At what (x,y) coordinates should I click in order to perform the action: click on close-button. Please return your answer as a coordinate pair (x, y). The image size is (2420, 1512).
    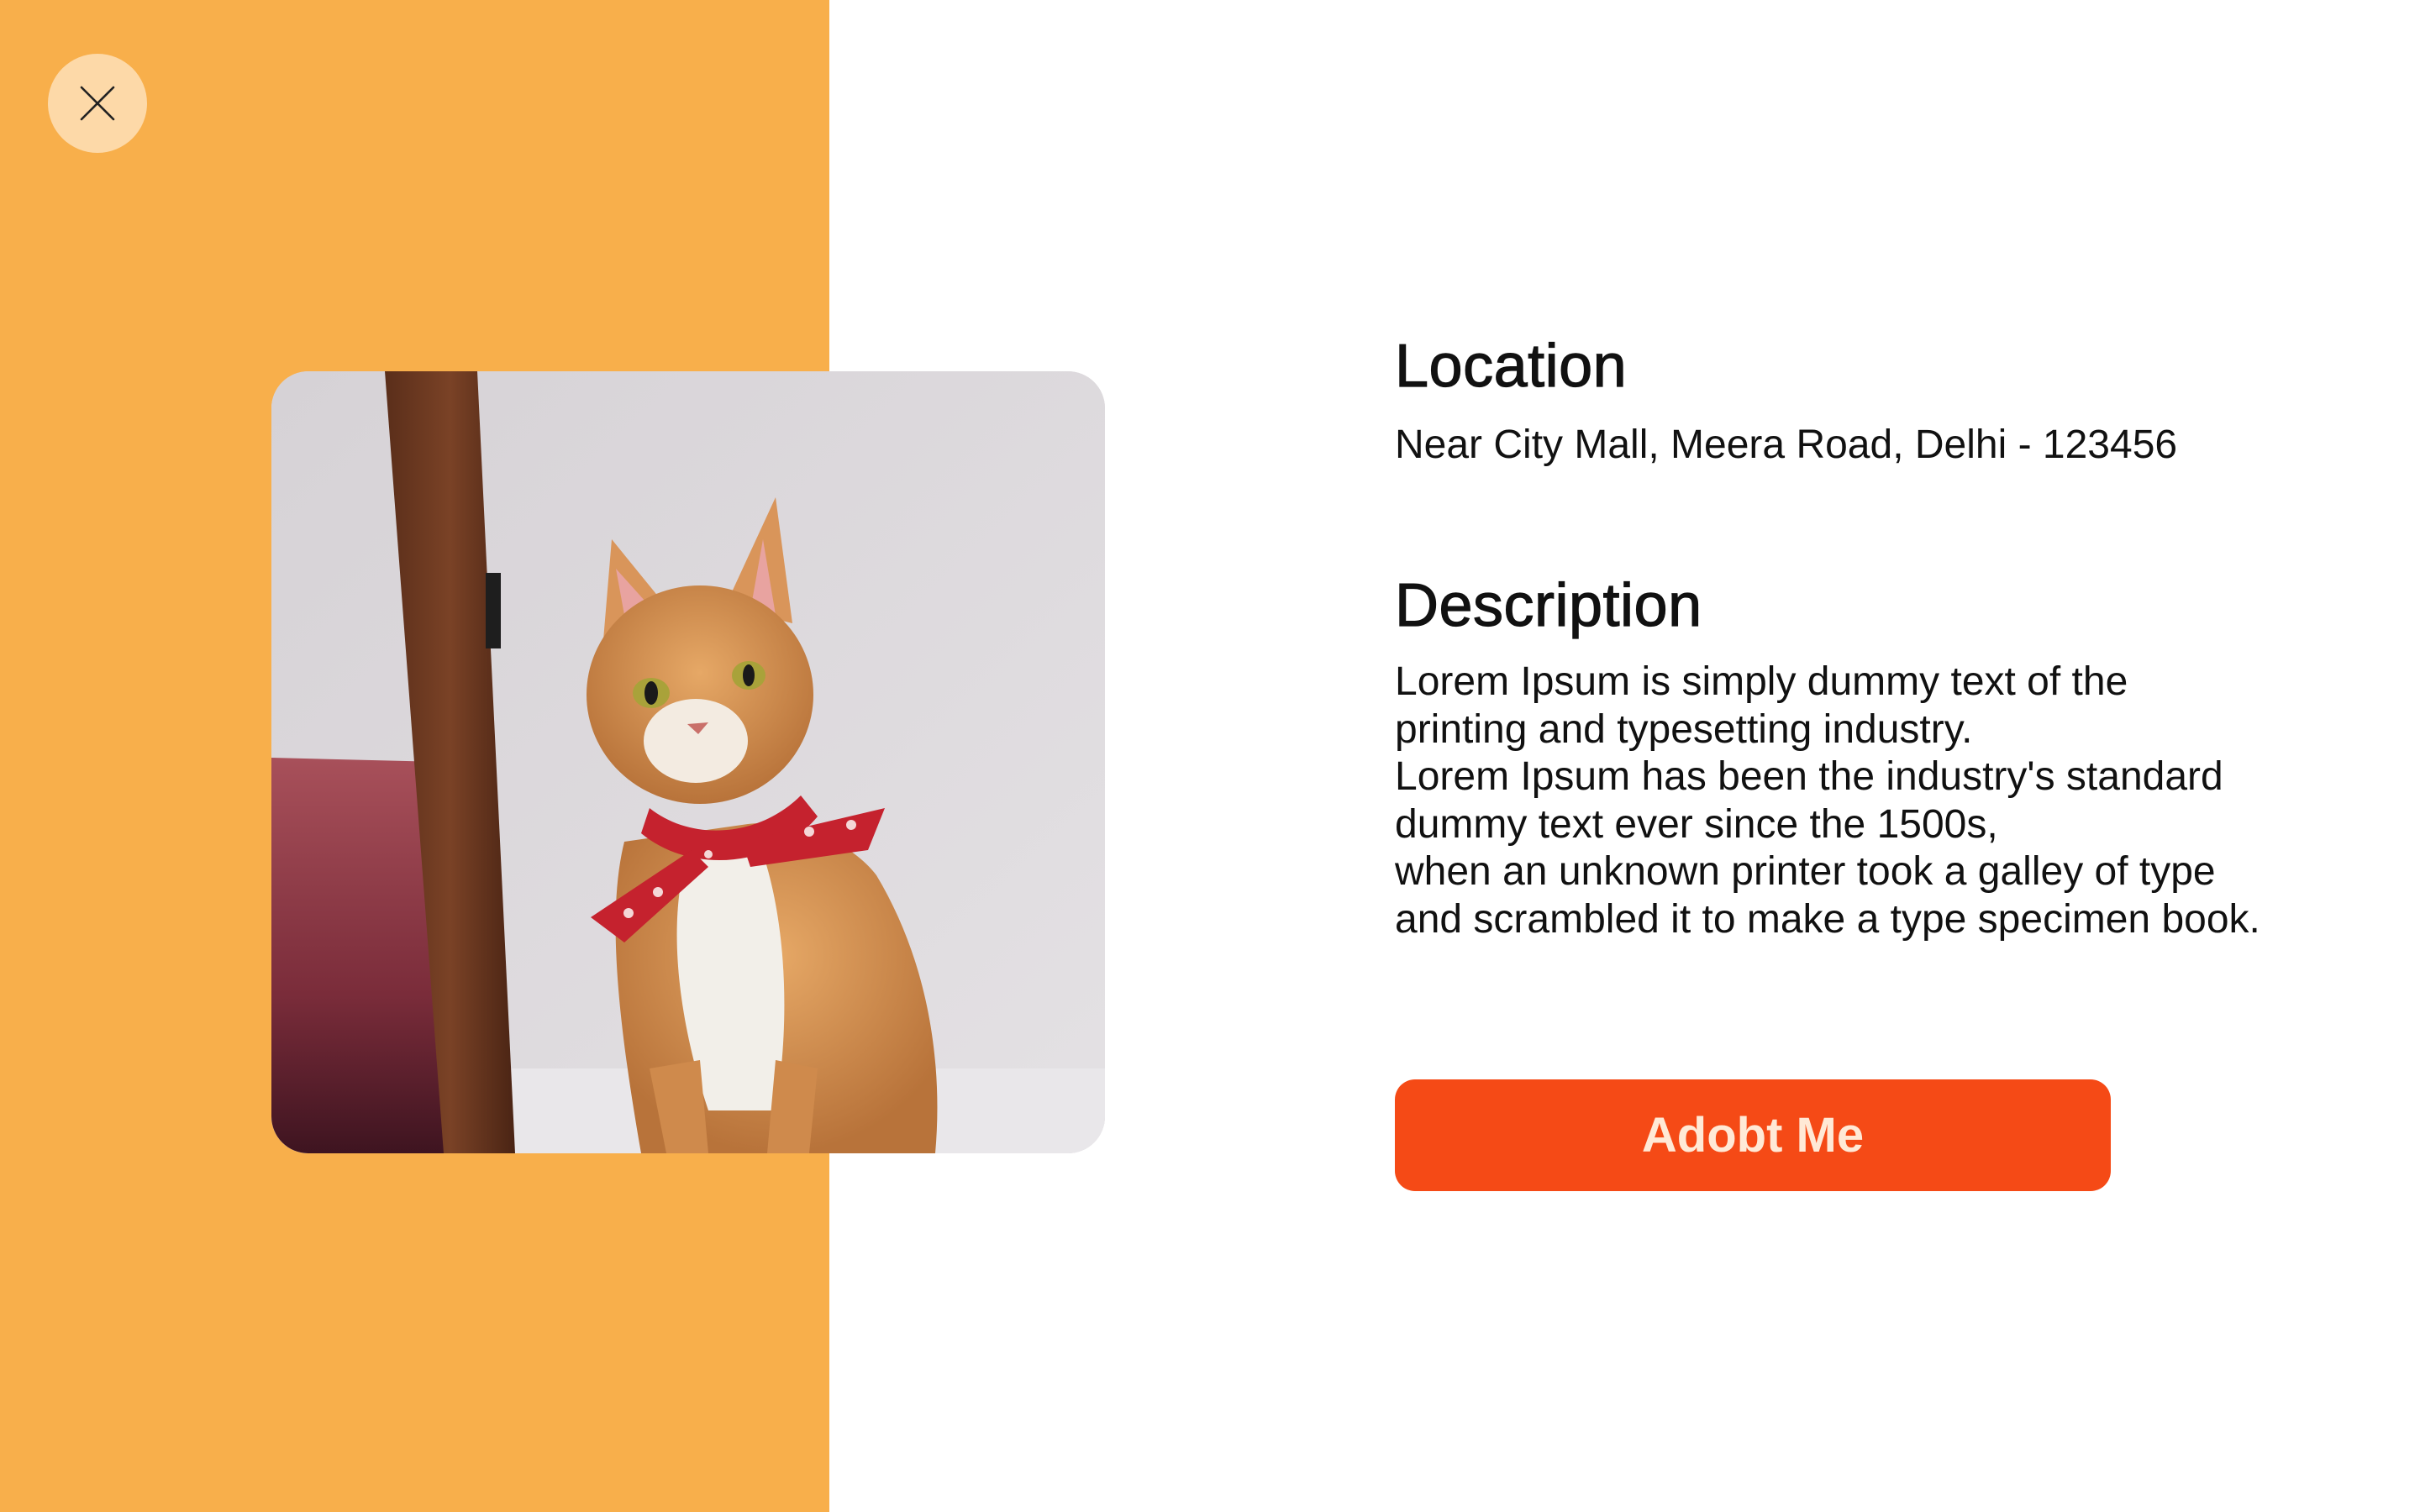
    Looking at the image, I should click on (97, 103).